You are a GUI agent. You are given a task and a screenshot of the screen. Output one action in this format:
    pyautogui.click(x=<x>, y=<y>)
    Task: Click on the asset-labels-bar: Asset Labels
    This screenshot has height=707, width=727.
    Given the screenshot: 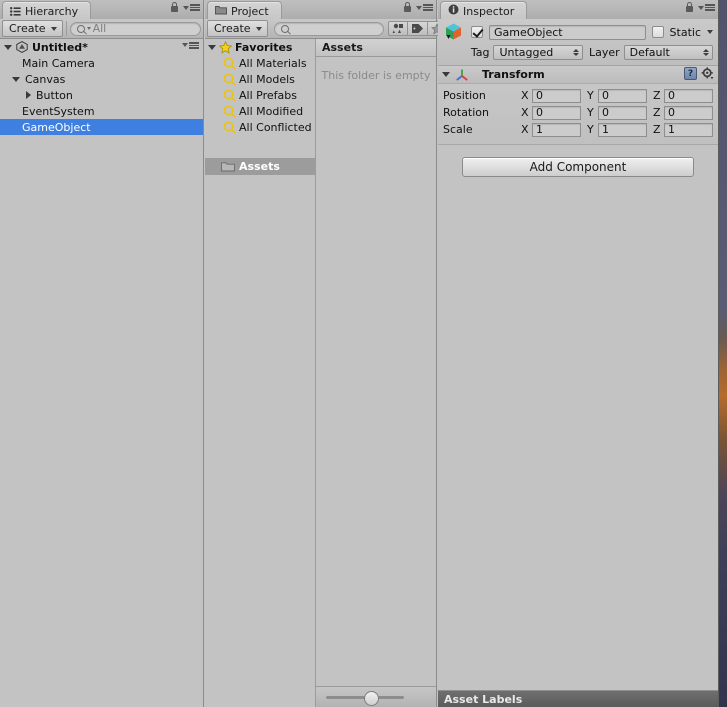 What is the action you would take?
    pyautogui.click(x=578, y=698)
    